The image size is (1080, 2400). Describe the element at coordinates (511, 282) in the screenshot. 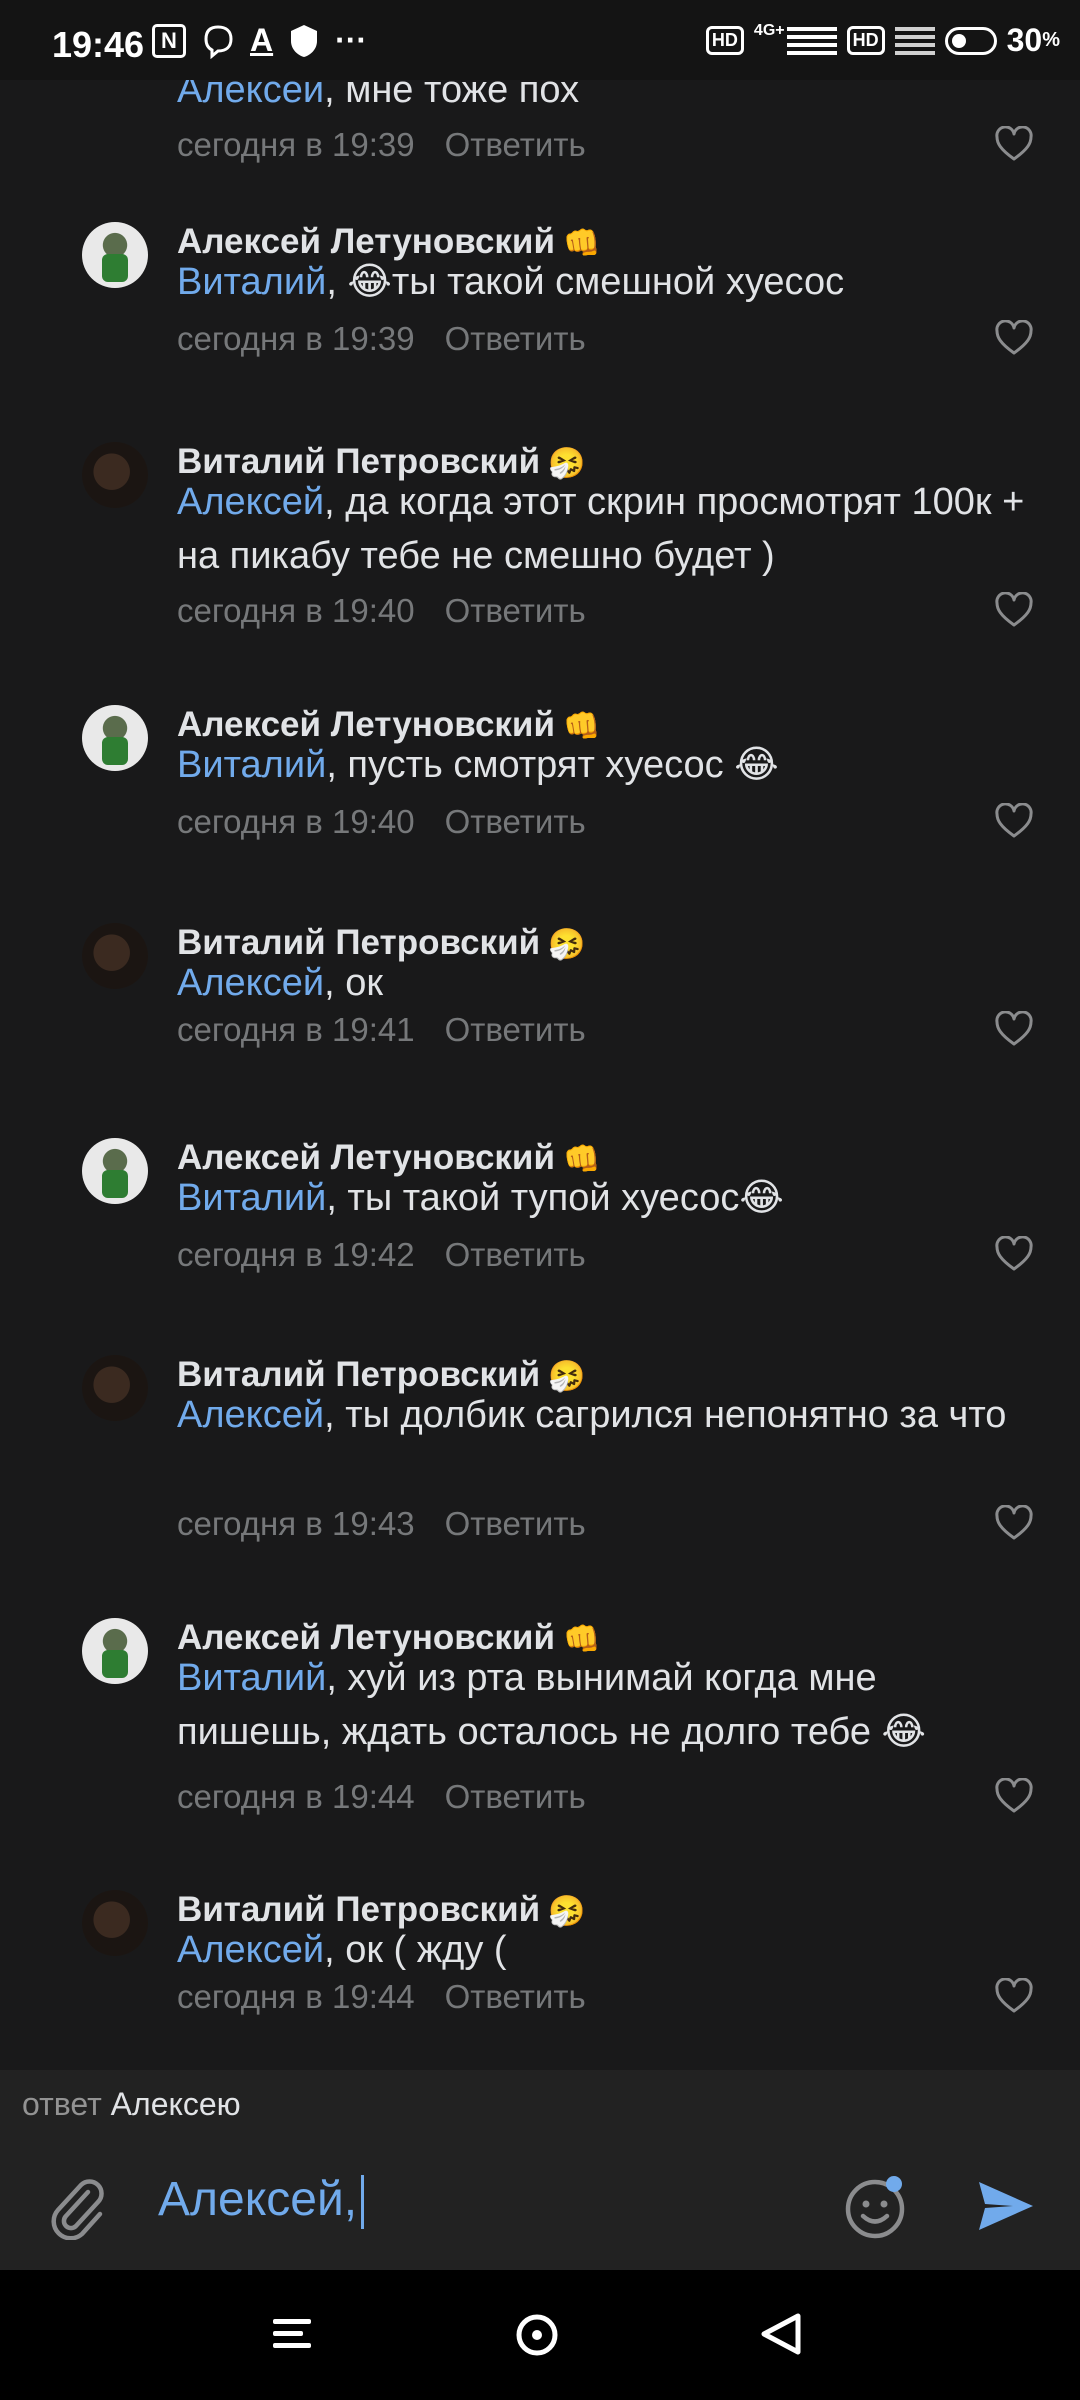

I see `comment-text: Виталий, 😂ты такой смешной хуесос` at that location.